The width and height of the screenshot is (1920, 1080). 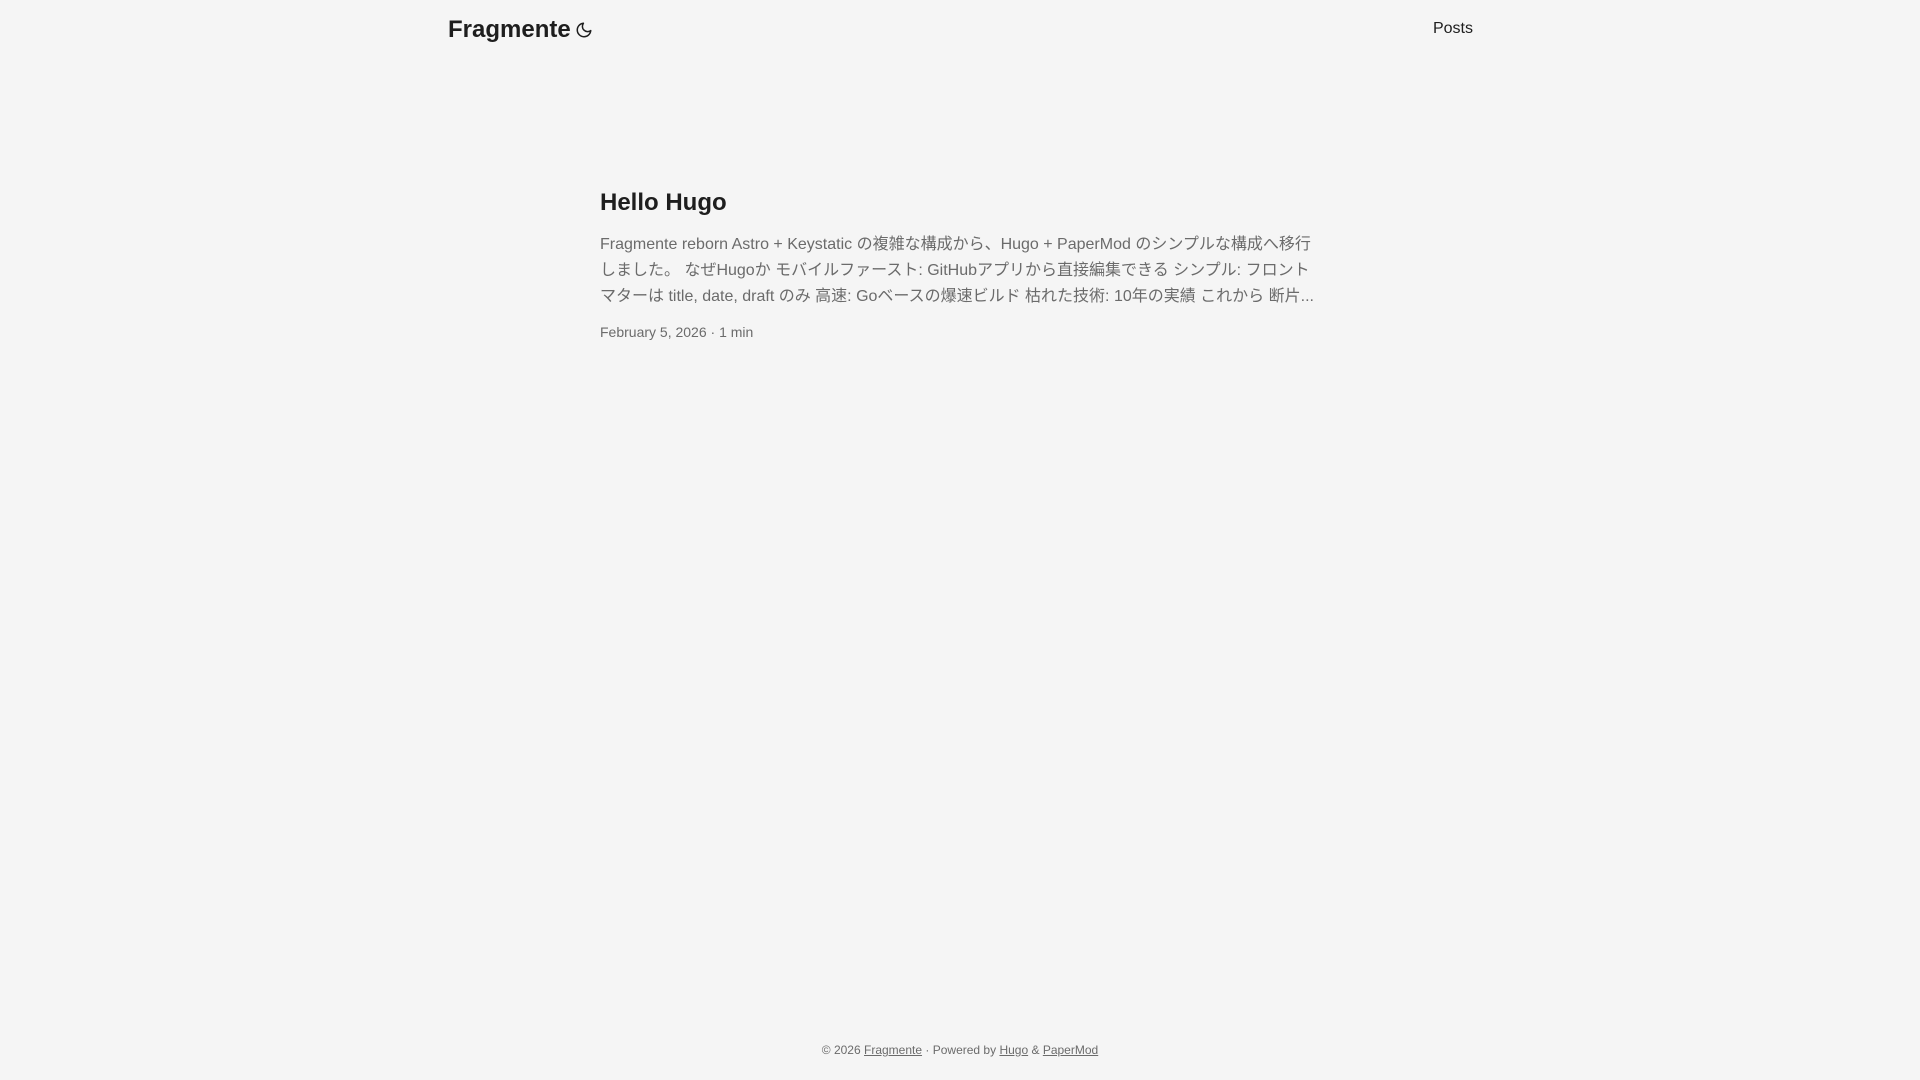 What do you see at coordinates (841, 1050) in the screenshot?
I see `footer-copyright: © 2026` at bounding box center [841, 1050].